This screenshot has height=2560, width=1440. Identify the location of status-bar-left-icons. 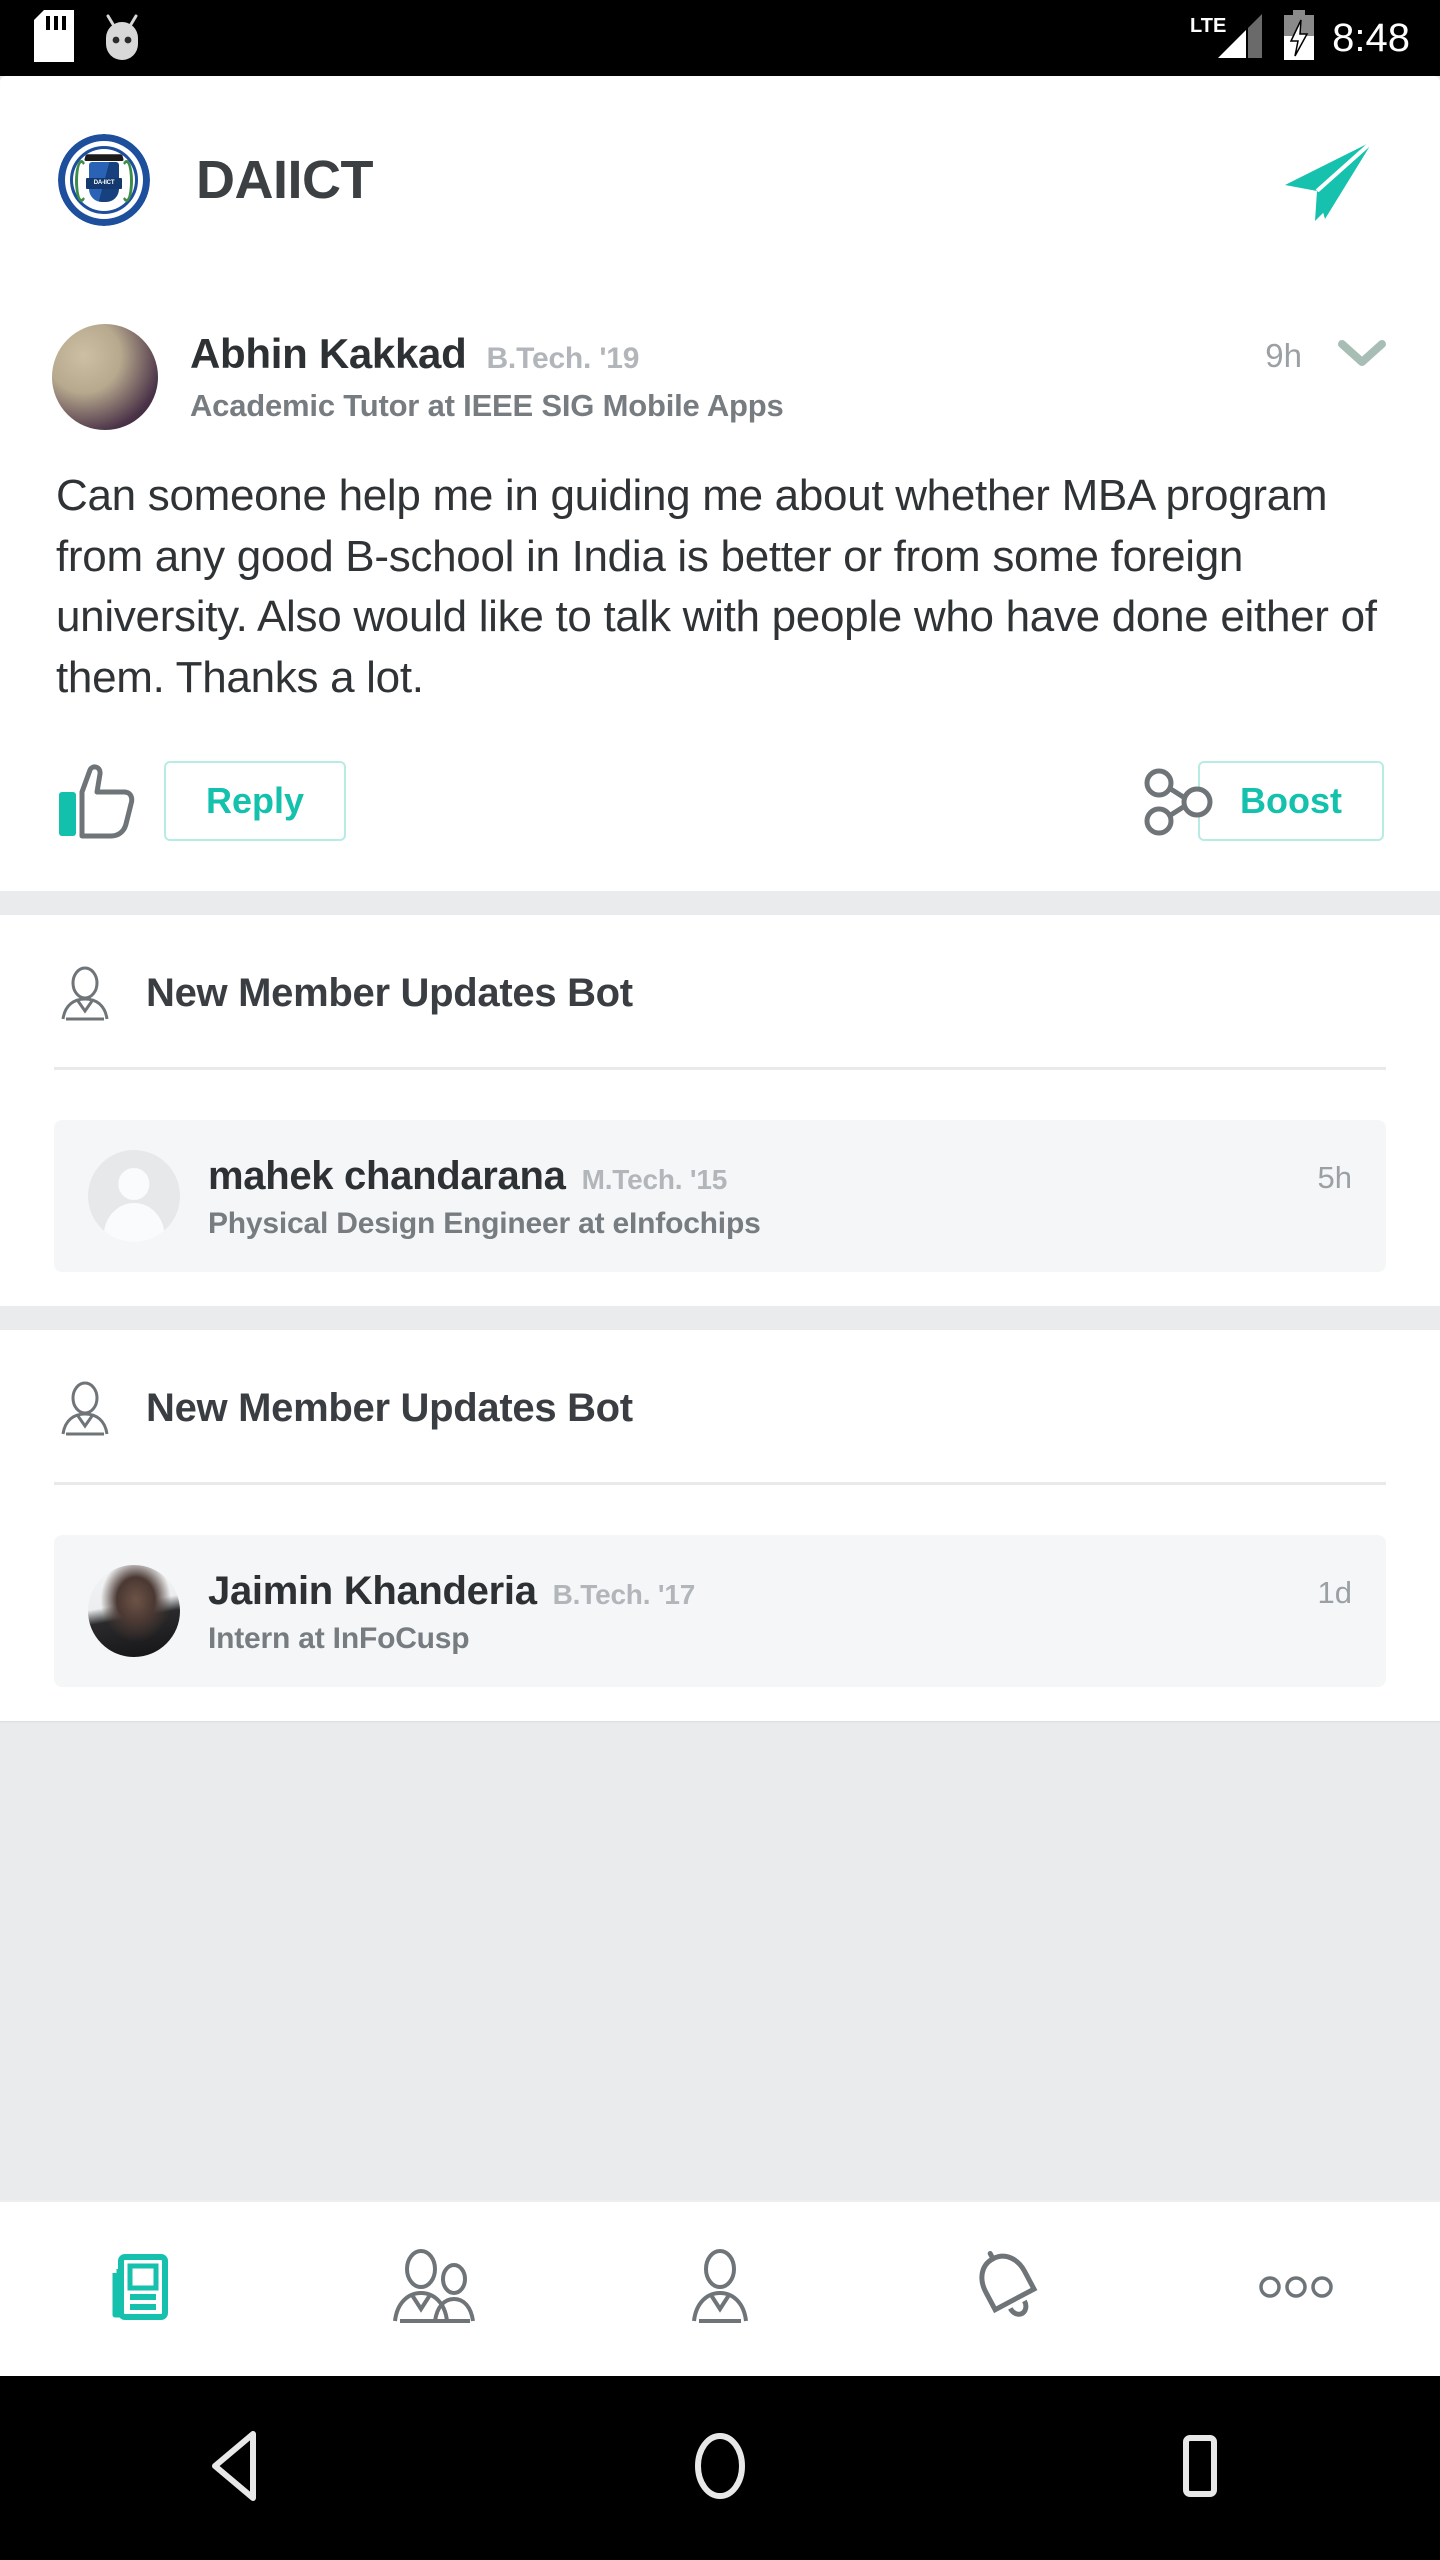
(89, 38).